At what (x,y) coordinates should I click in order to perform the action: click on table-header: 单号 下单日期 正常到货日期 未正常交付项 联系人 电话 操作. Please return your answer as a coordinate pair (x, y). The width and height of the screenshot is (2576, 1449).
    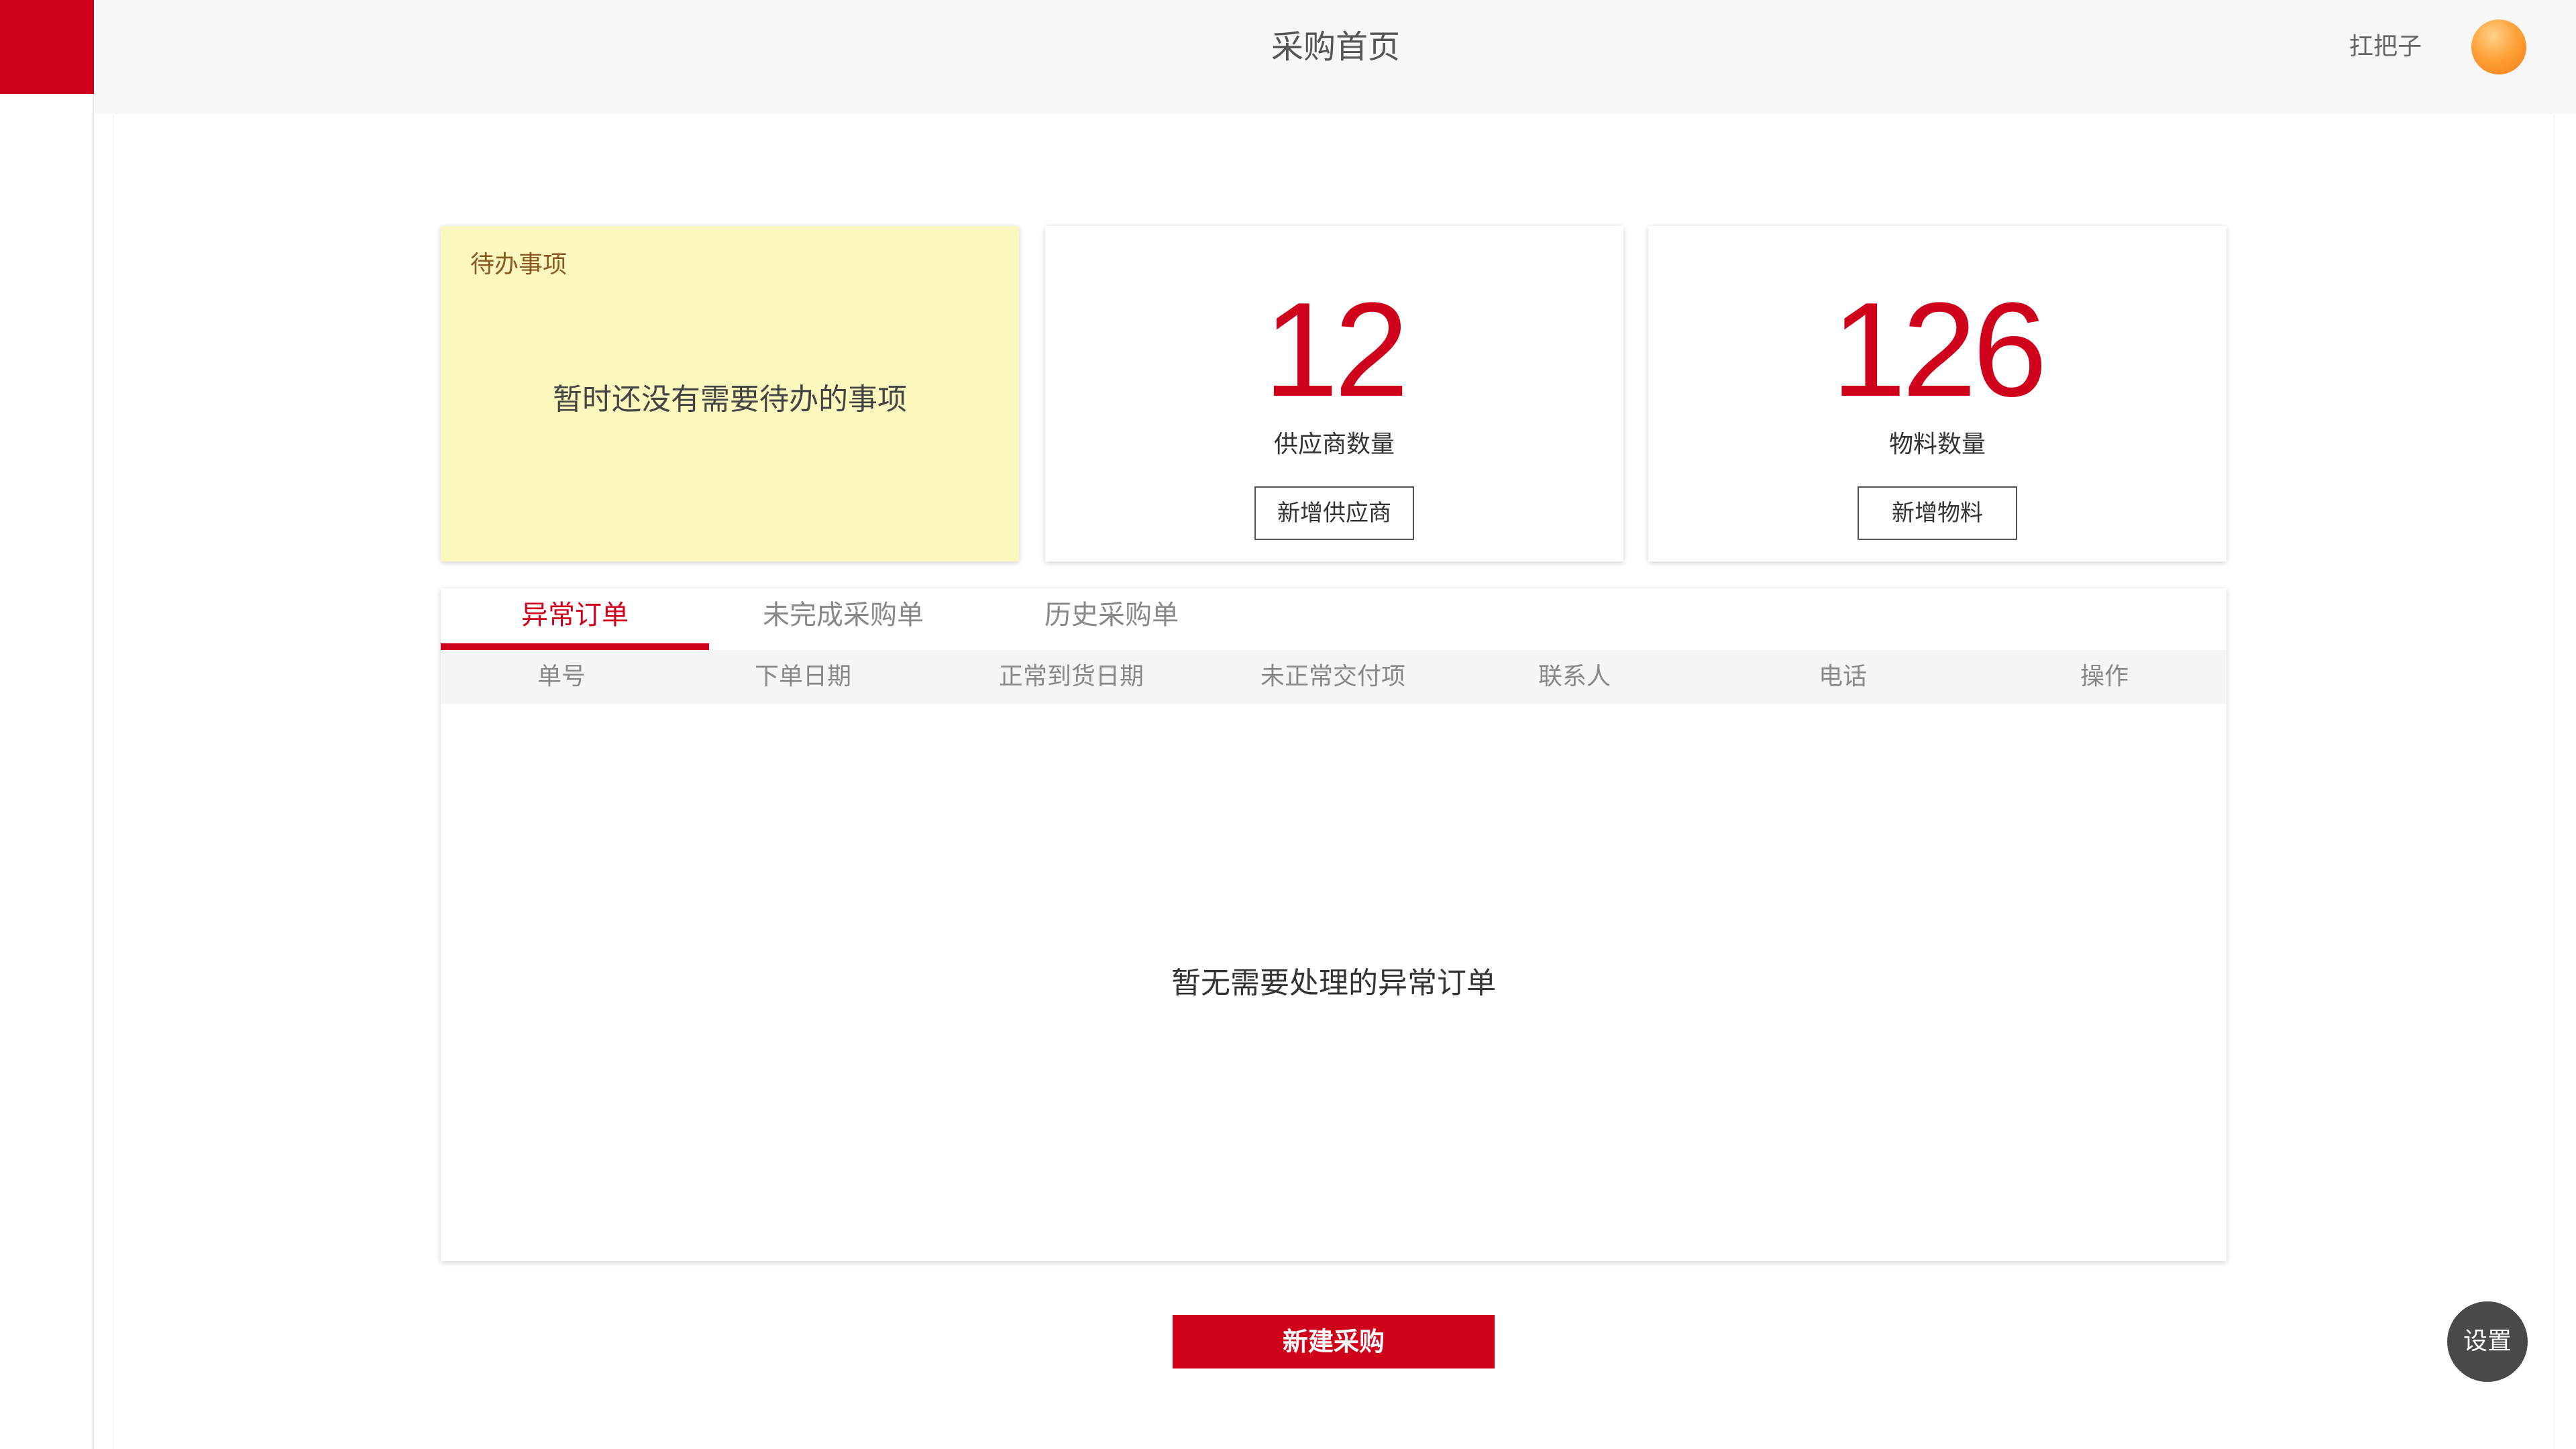
    Looking at the image, I should click on (1333, 677).